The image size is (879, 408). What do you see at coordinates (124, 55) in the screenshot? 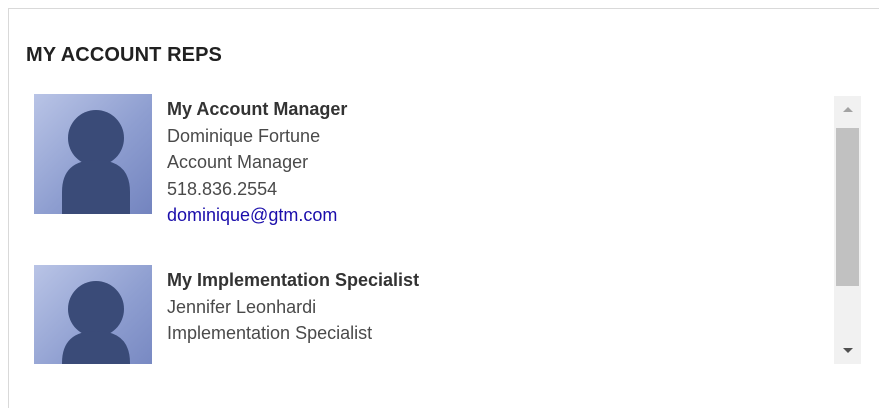
I see `panel-title: MY ACCOUNT REPS` at bounding box center [124, 55].